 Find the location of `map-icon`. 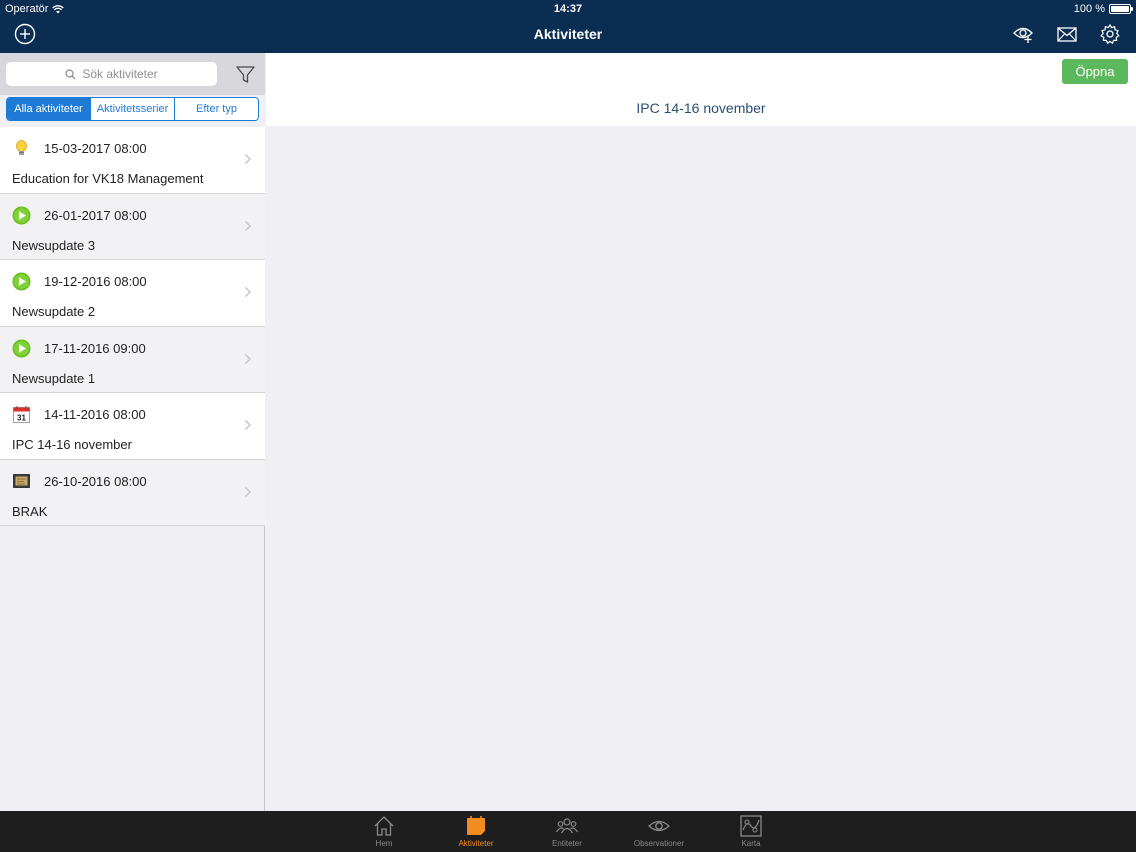

map-icon is located at coordinates (751, 826).